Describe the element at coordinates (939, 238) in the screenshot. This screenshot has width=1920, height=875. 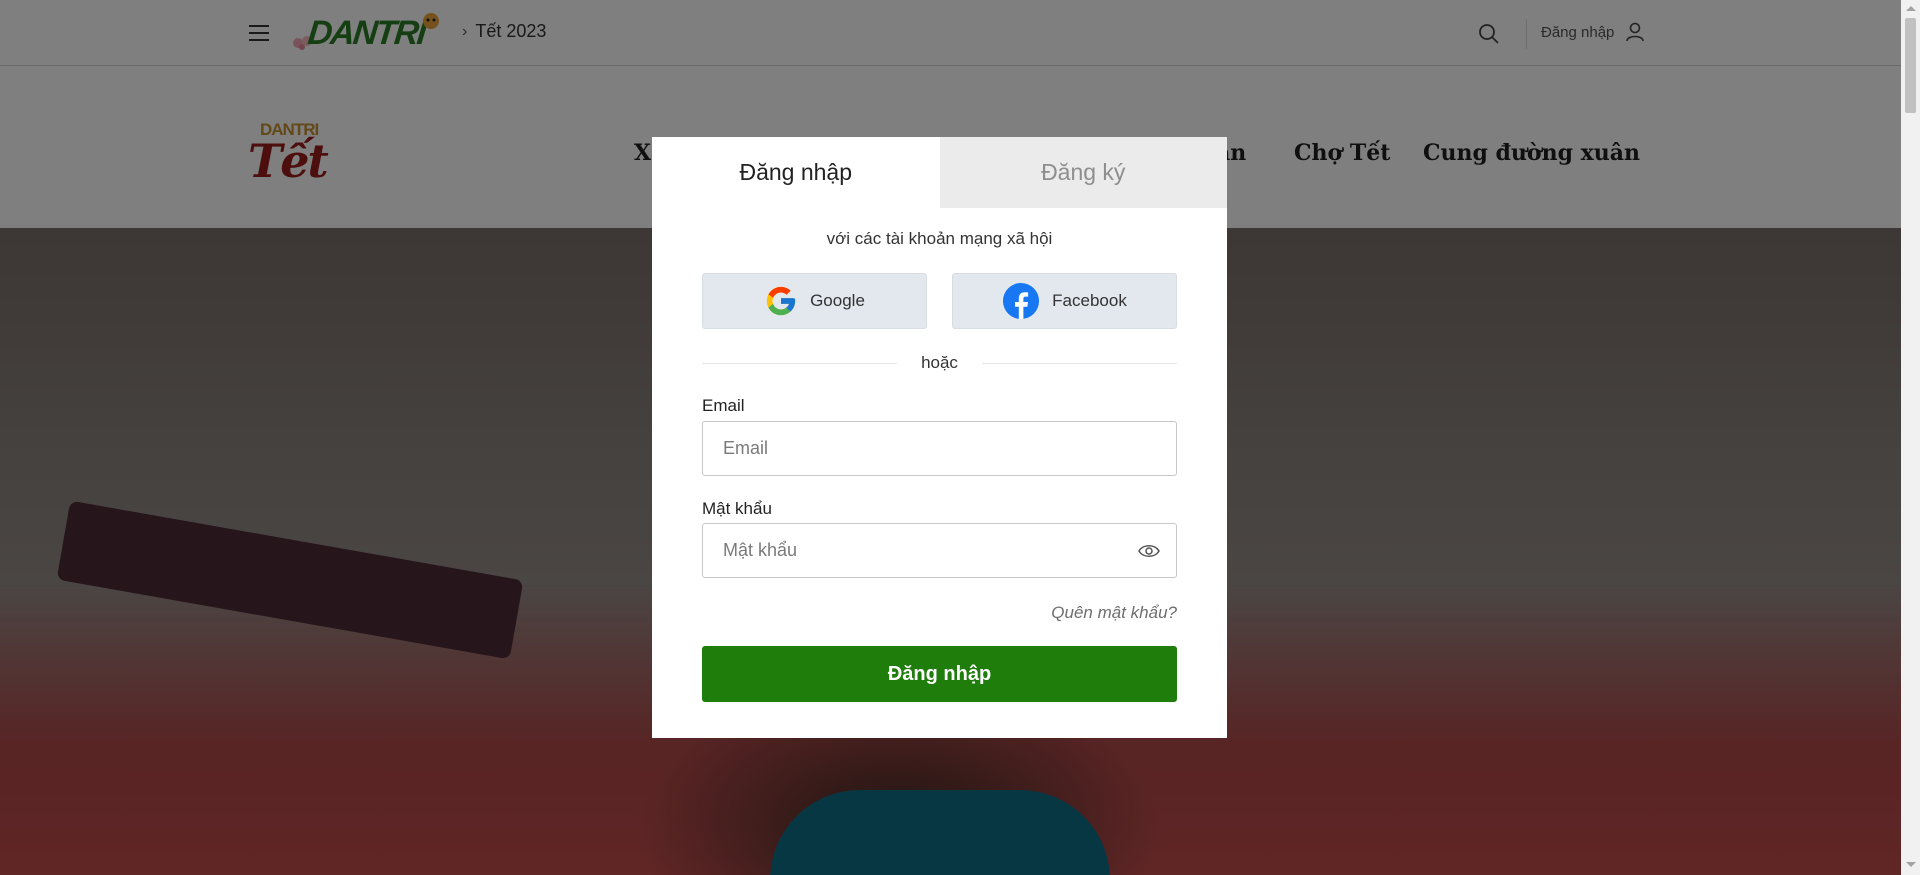
I see `social-caption: với các tài khoản mạng xã hội` at that location.